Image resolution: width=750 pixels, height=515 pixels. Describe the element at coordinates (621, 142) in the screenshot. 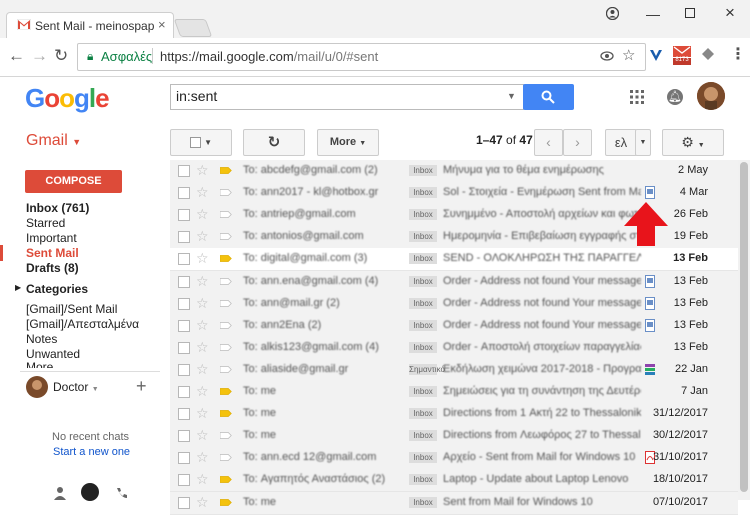

I see `input-tools-button: ελ` at that location.